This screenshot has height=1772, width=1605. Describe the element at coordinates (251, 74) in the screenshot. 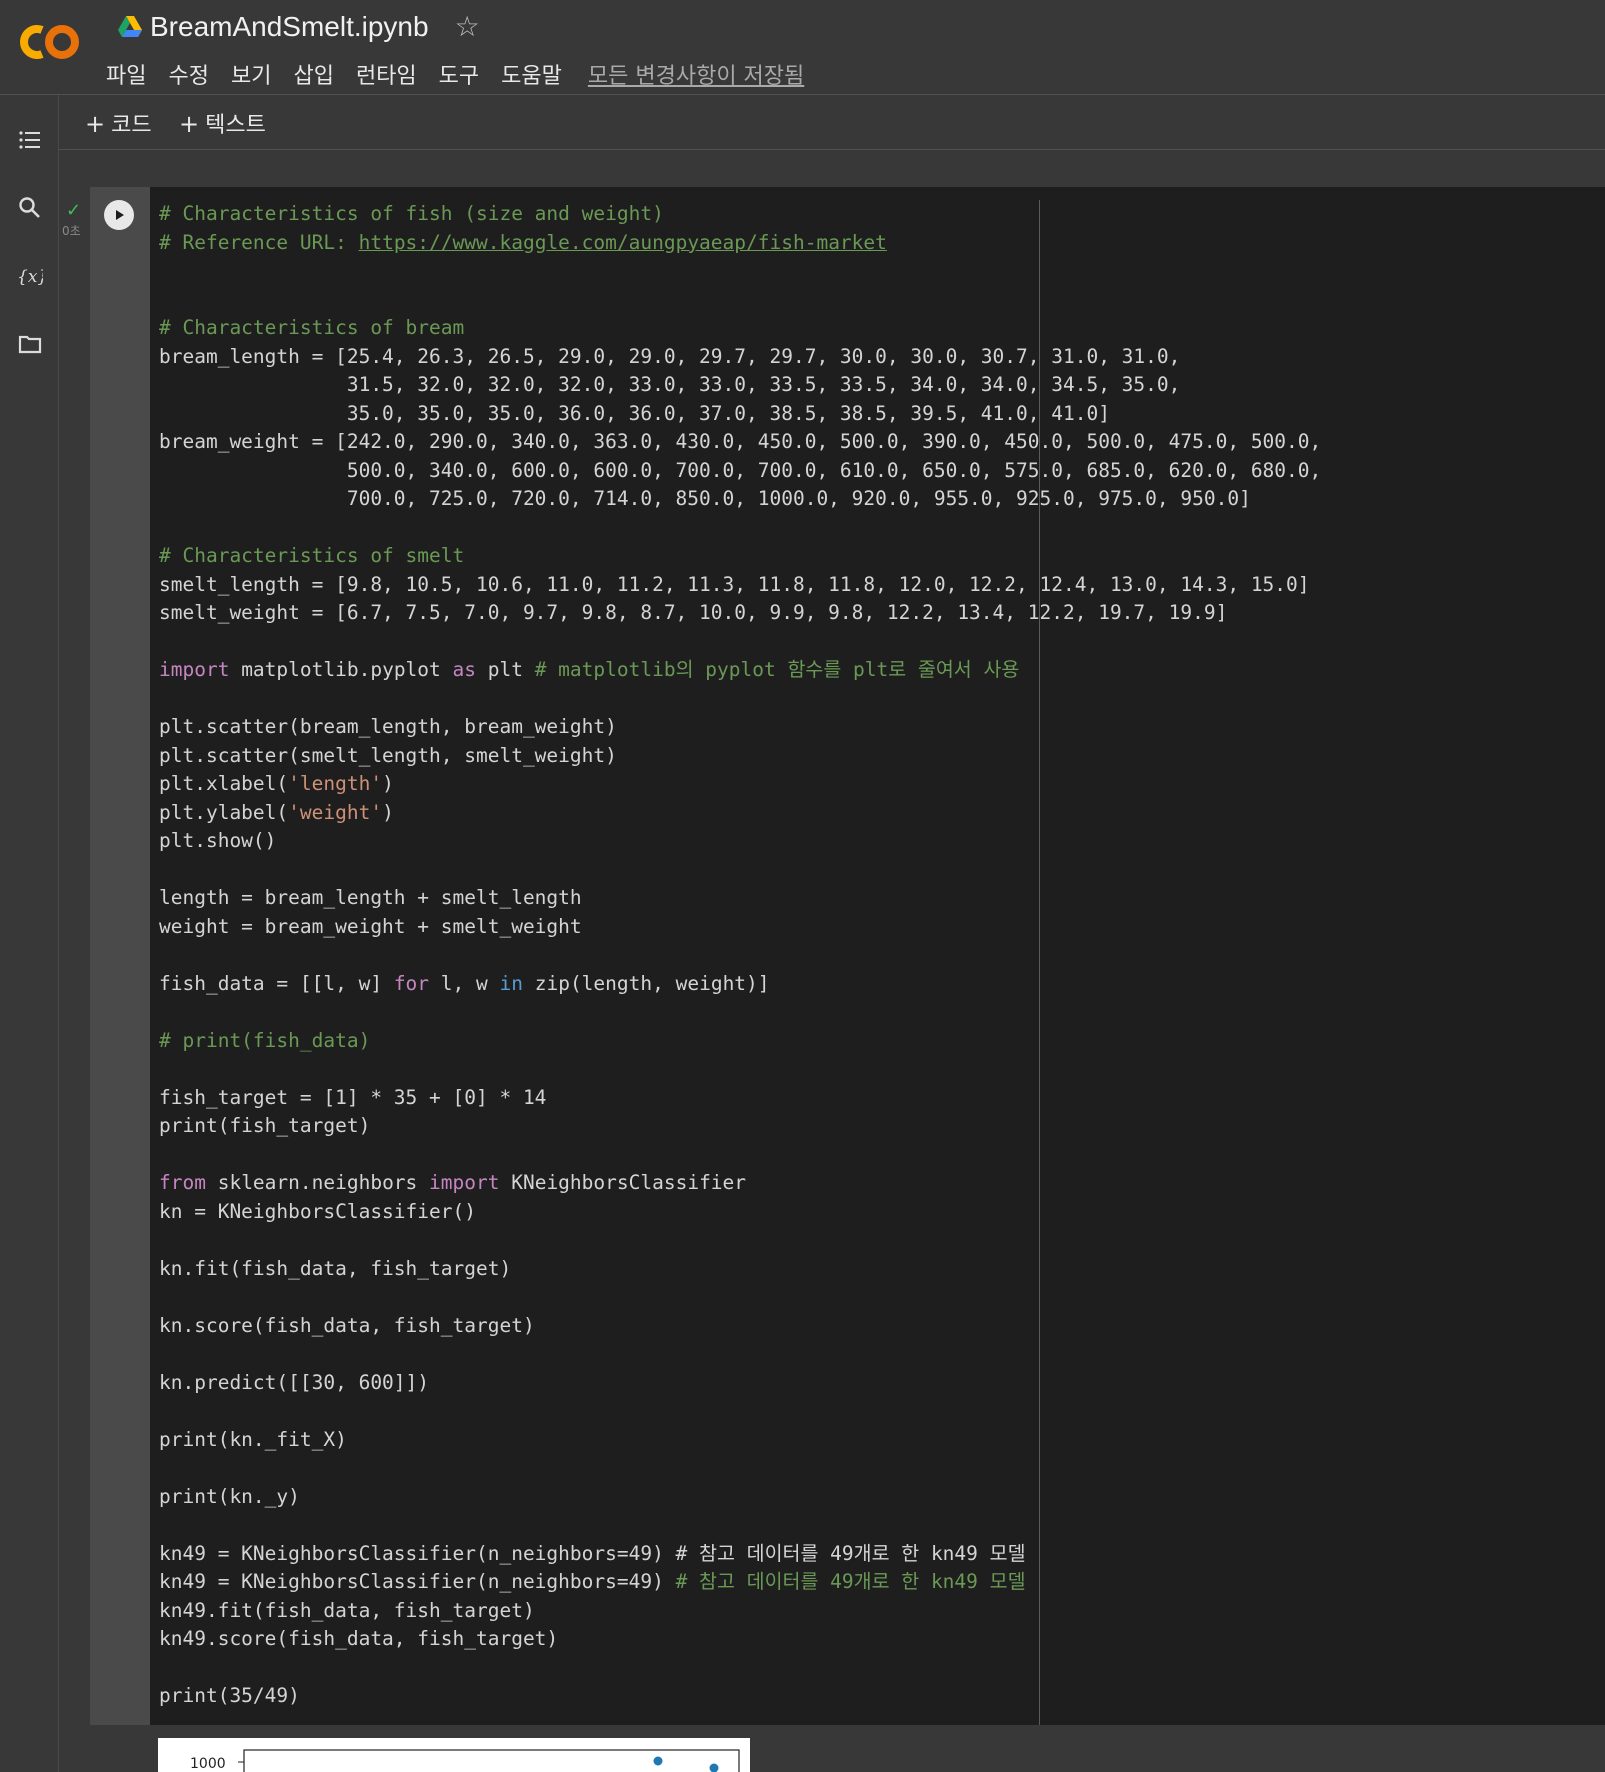

I see `menu-view: 보기` at that location.